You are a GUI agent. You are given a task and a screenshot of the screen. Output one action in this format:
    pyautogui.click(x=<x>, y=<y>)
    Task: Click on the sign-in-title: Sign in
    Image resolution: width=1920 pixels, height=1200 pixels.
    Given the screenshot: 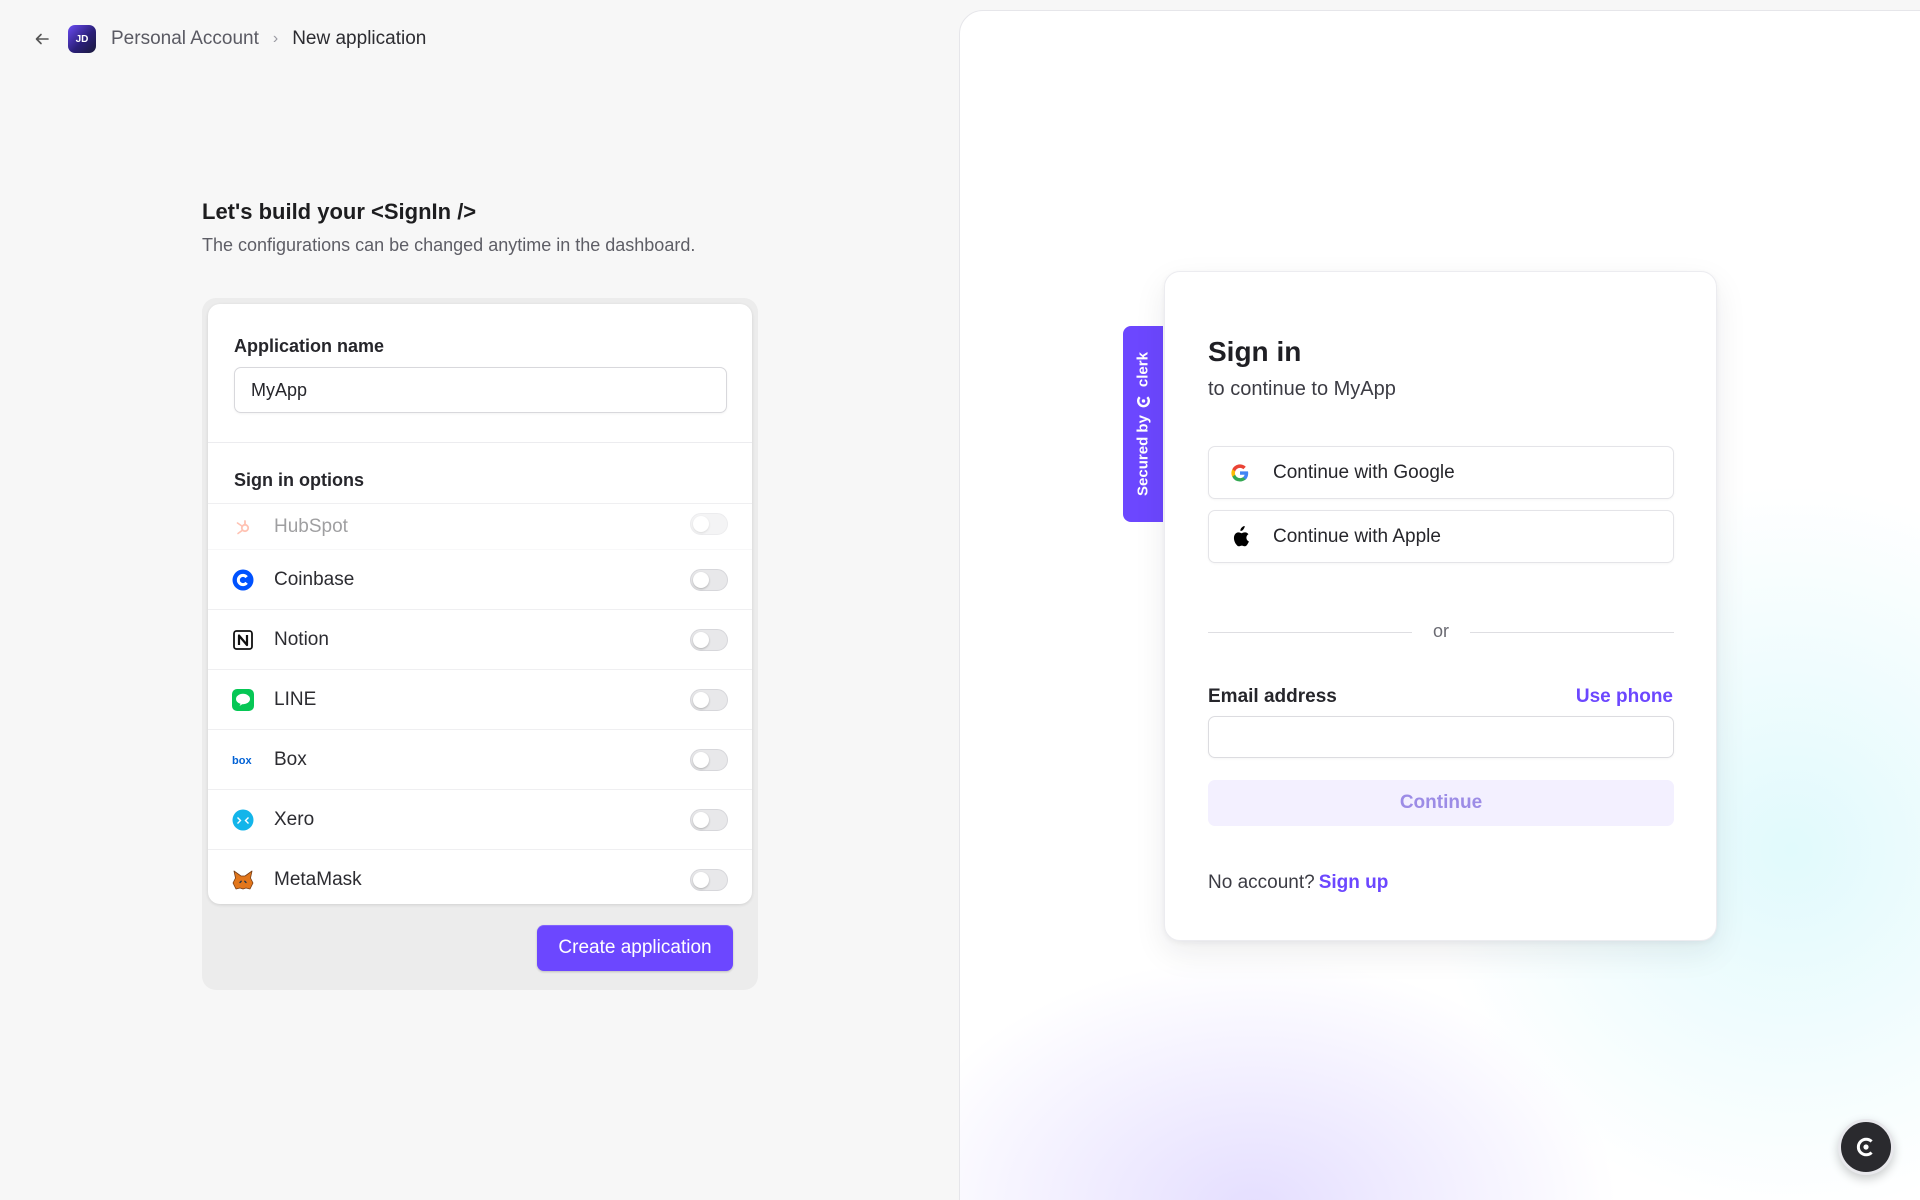 What is the action you would take?
    pyautogui.click(x=1255, y=351)
    